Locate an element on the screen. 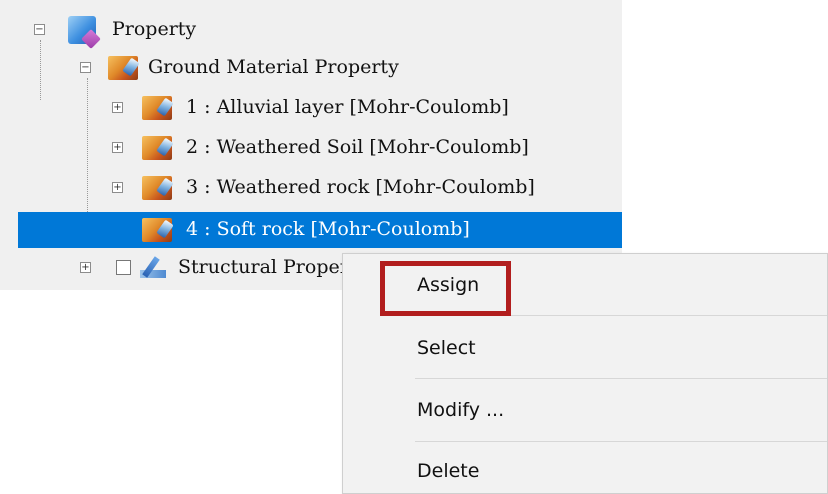  structural-property-icon is located at coordinates (153, 268).